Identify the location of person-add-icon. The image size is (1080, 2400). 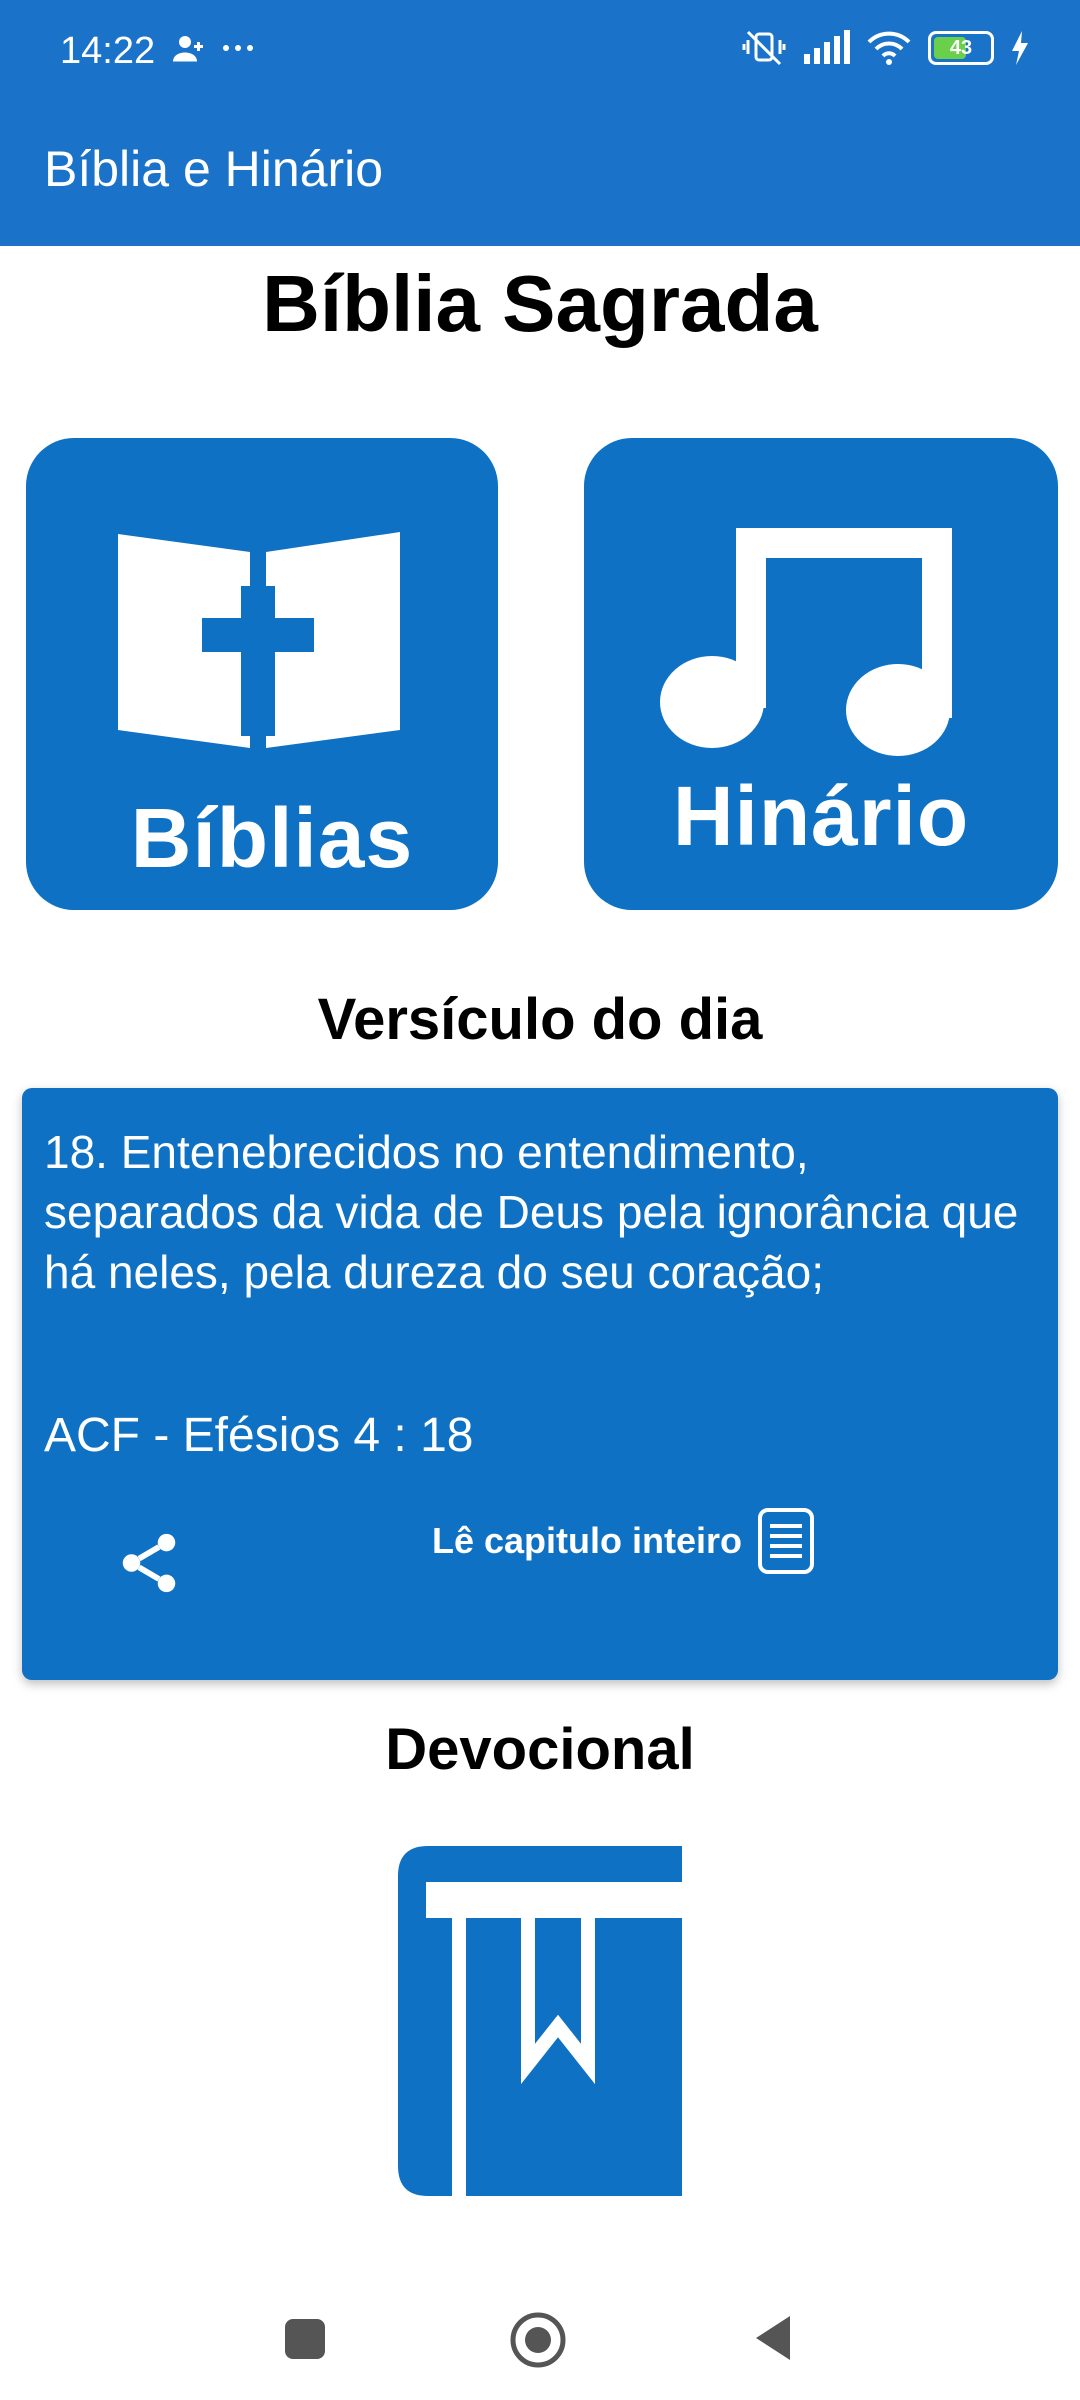
(188, 49).